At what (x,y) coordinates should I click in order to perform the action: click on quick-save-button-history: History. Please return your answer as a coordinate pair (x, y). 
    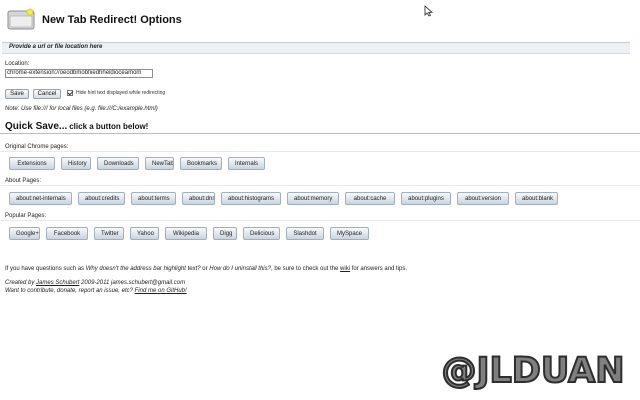
    Looking at the image, I should click on (76, 163).